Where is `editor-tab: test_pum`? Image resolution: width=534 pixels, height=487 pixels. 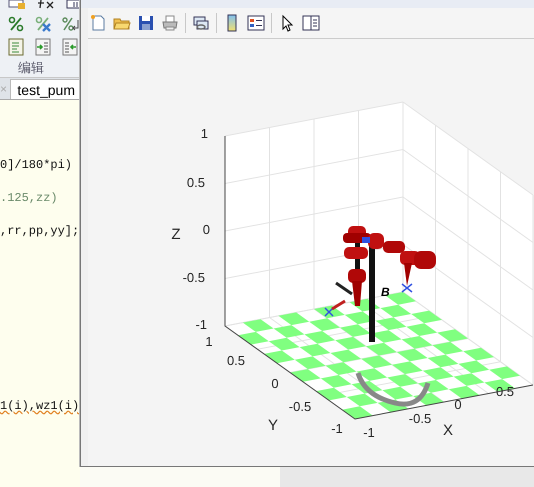
editor-tab: test_pum is located at coordinates (45, 89).